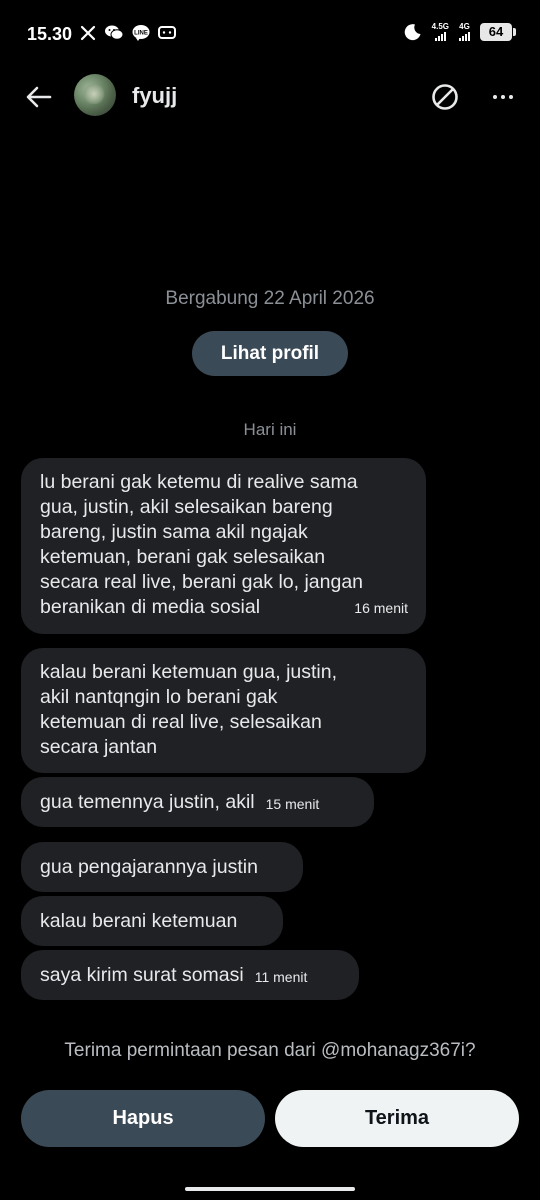  Describe the element at coordinates (139, 920) in the screenshot. I see `message-text: kalau berani ketemuan` at that location.